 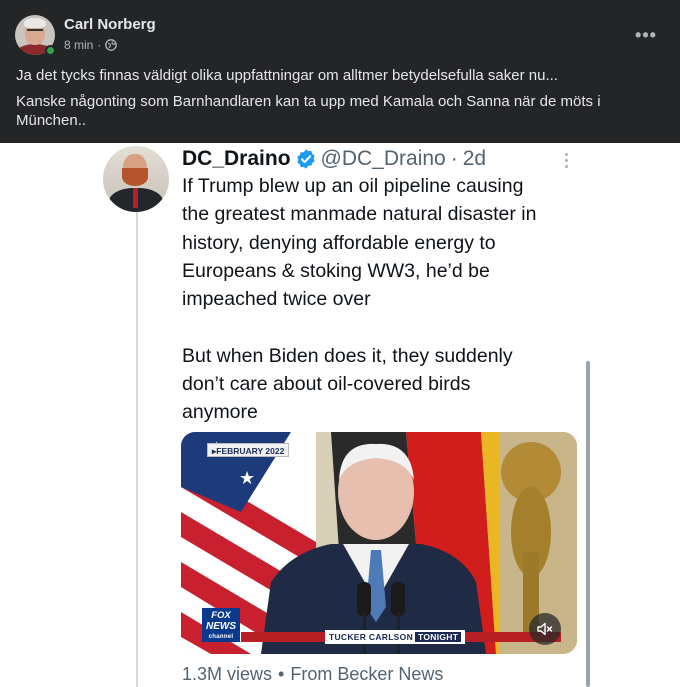 I want to click on tweet-line: If Trump blew up an oil pipeline causing, so click(x=353, y=186).